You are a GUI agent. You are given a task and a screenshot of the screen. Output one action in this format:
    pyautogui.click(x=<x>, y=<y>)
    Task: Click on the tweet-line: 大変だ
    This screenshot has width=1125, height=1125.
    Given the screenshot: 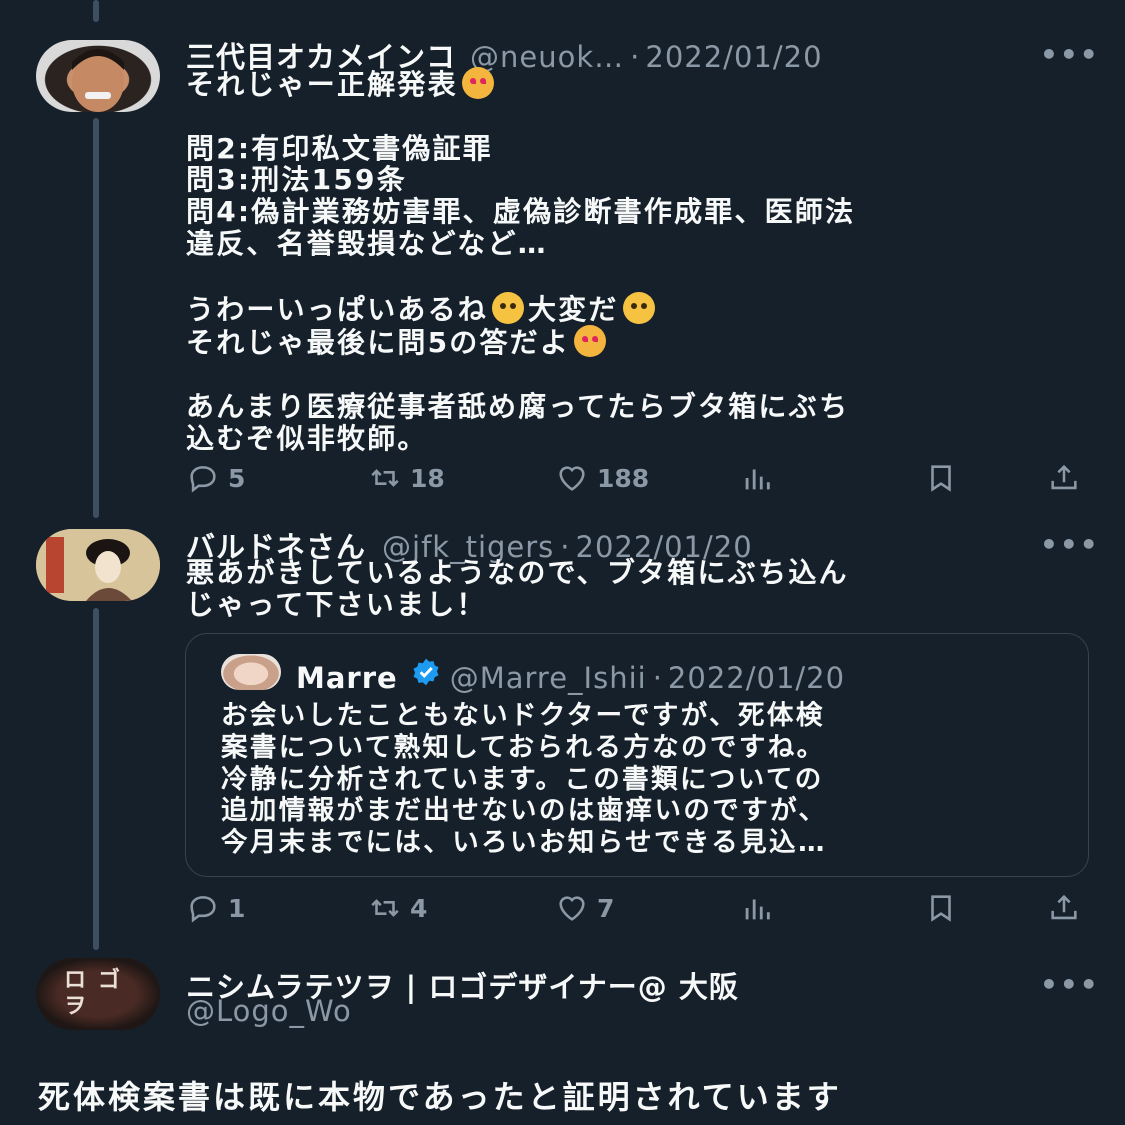 What is the action you would take?
    pyautogui.click(x=573, y=309)
    